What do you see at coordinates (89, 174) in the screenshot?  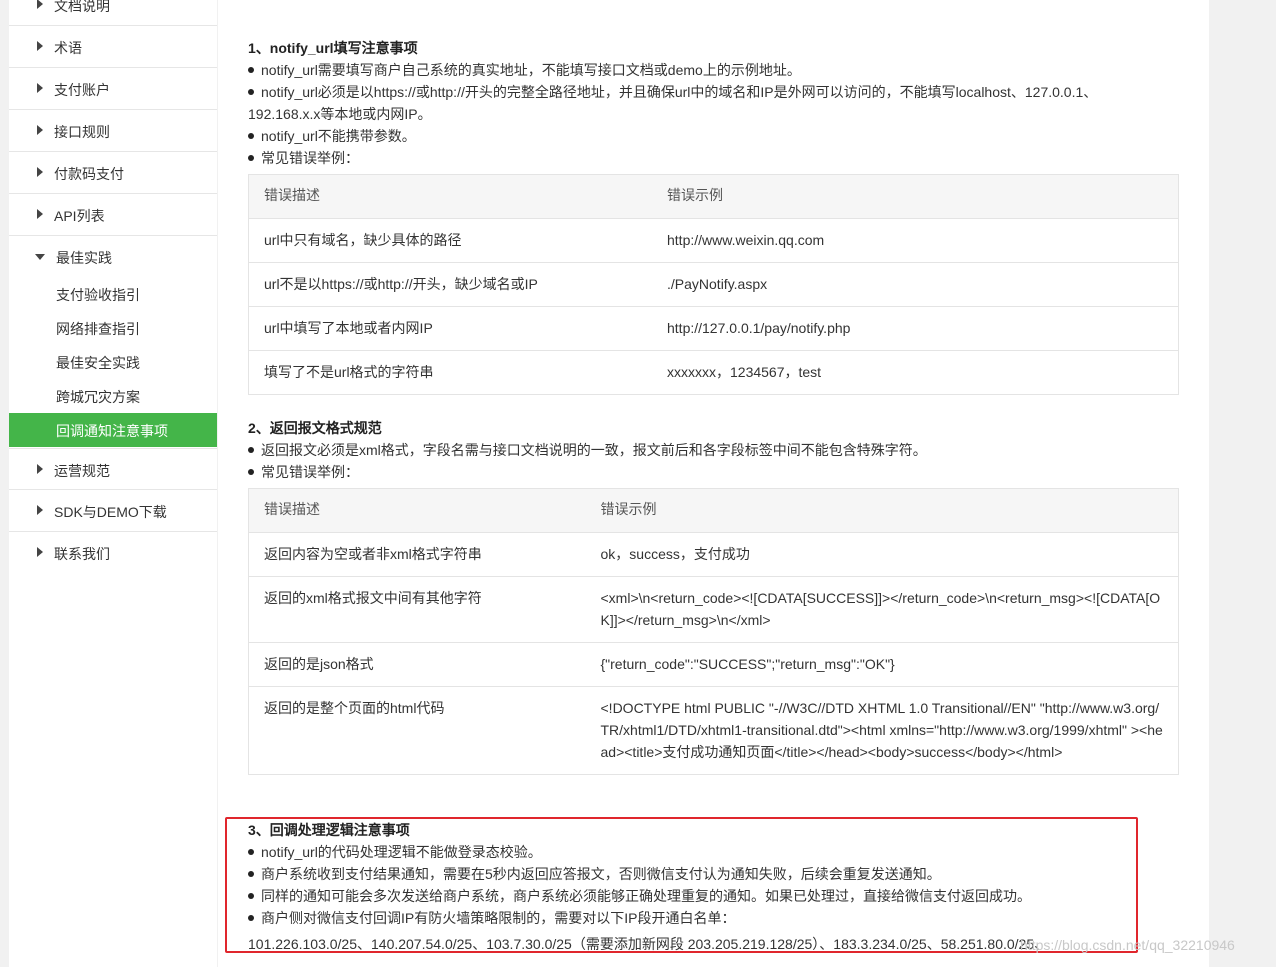 I see `sidebar-item-label: 付款码支付` at bounding box center [89, 174].